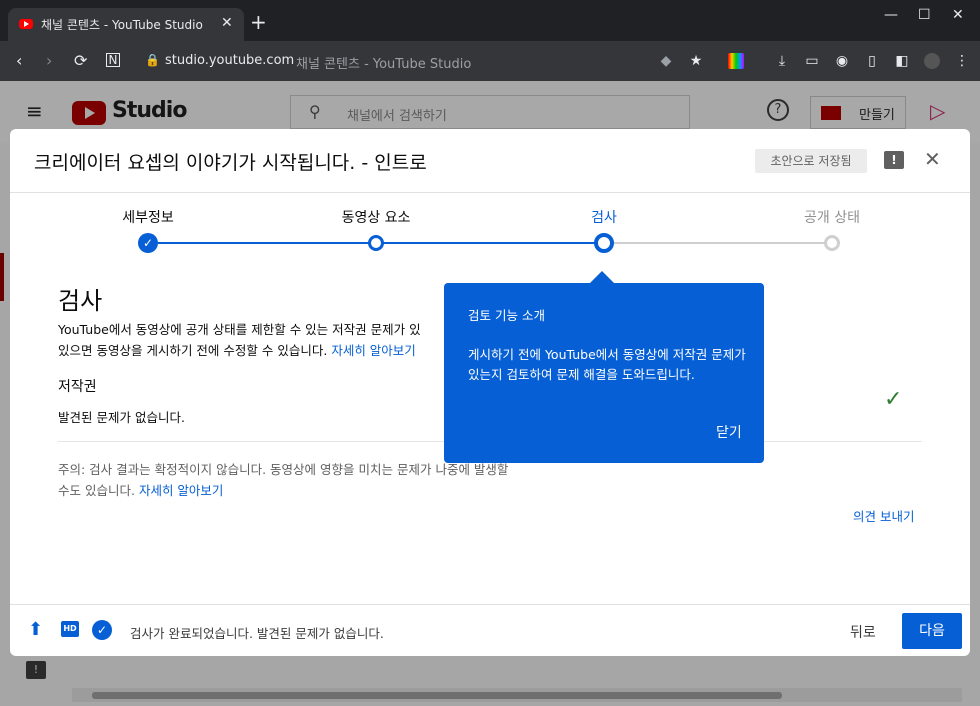  I want to click on step-visibility: 공개 상태, so click(832, 217).